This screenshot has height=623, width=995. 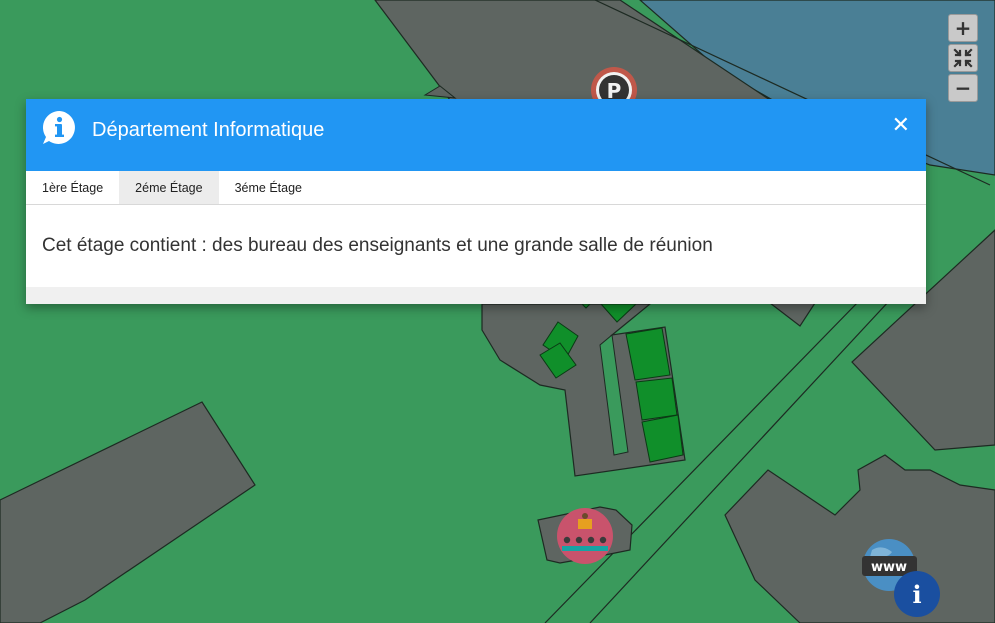 I want to click on zoom-in-button: +, so click(x=963, y=28).